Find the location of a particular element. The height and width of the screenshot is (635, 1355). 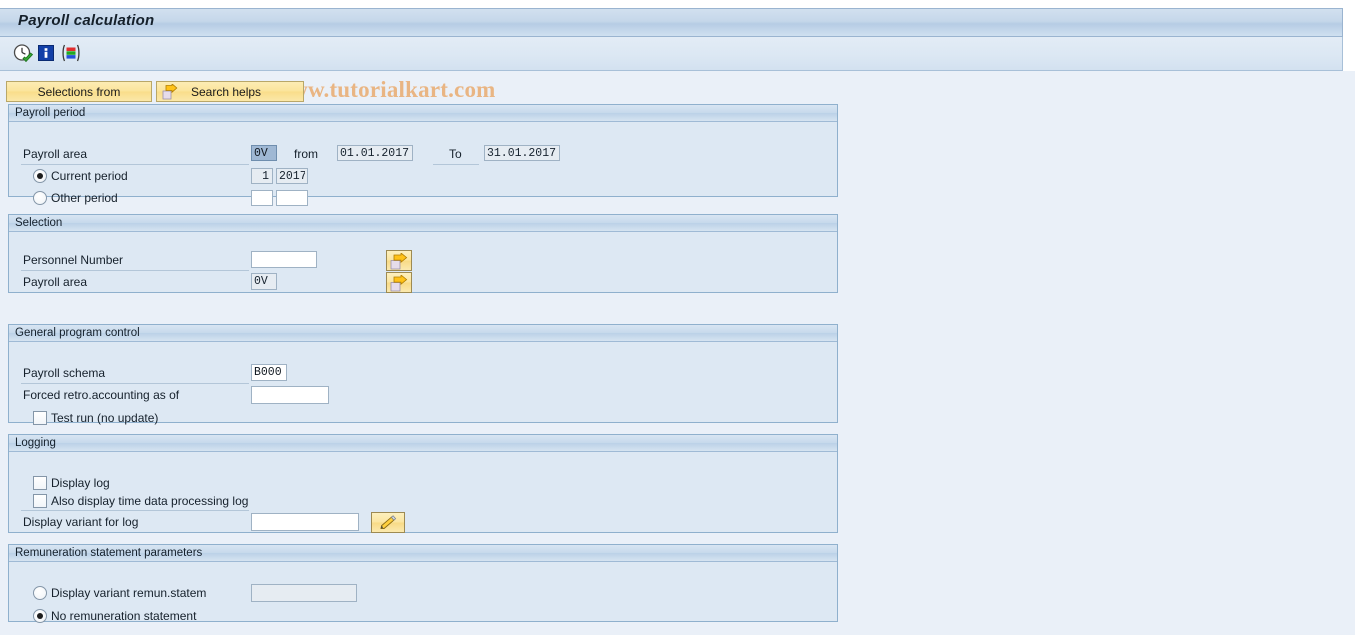

tab-search-helps-label: Search helps is located at coordinates (226, 91).